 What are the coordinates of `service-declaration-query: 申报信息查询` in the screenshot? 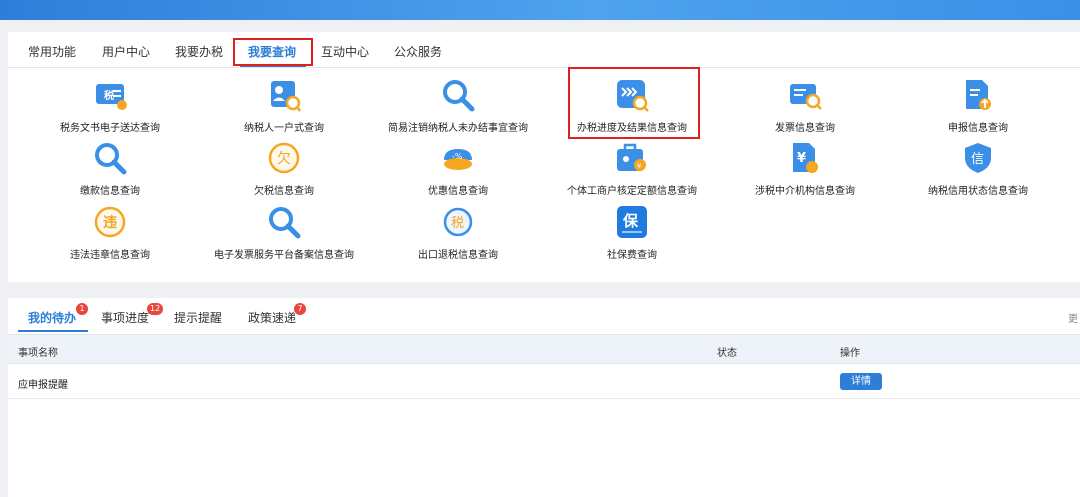 It's located at (978, 108).